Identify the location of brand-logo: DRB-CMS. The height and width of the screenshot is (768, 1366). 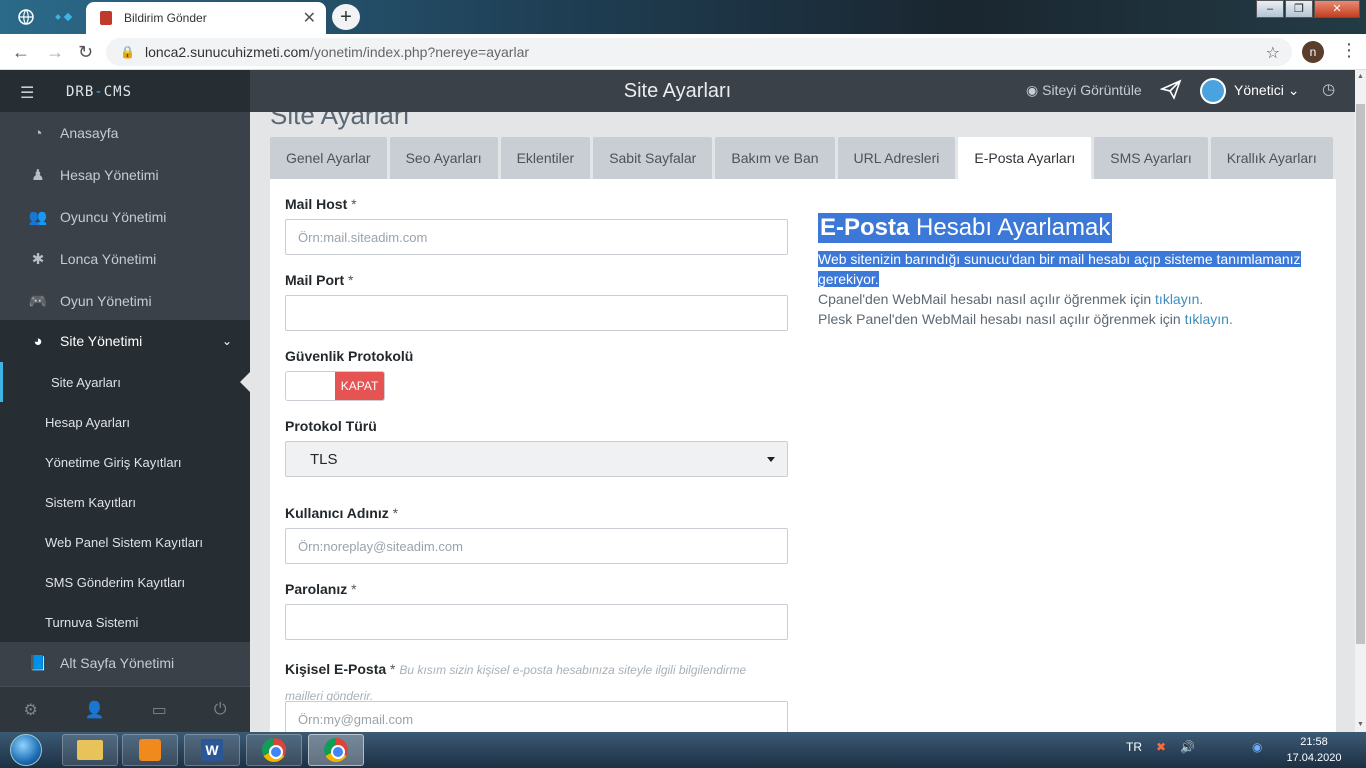
(99, 92).